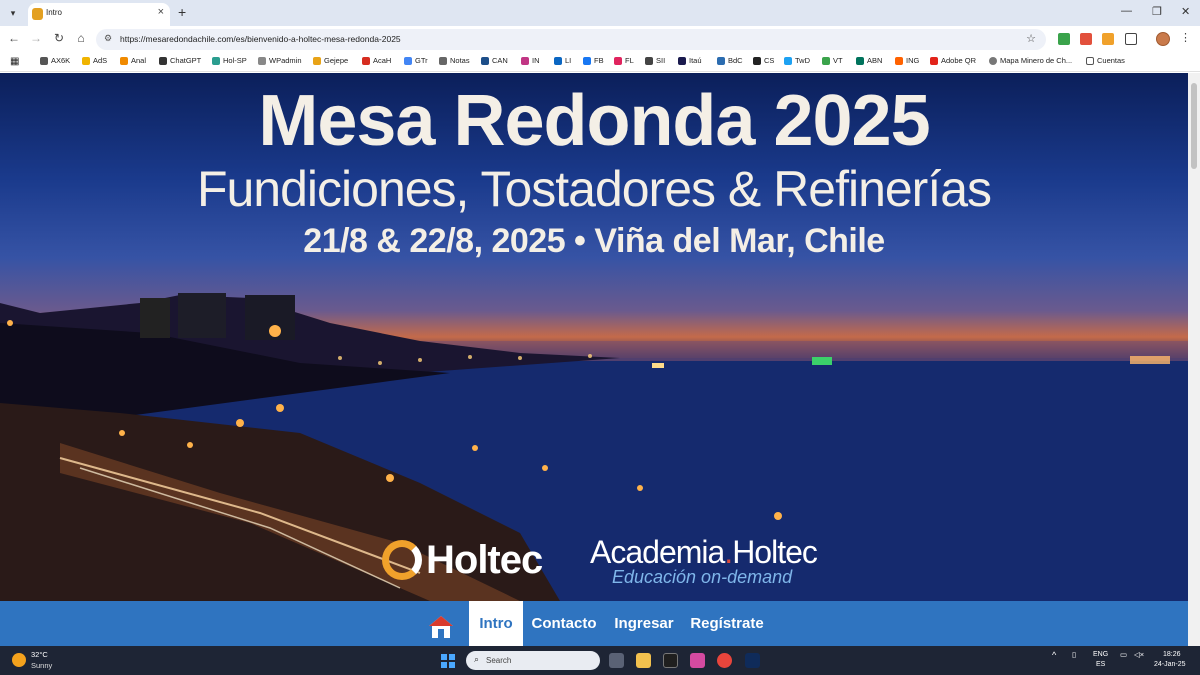 The height and width of the screenshot is (675, 1200). I want to click on hero-title: Mesa Redonda 2025, so click(594, 121).